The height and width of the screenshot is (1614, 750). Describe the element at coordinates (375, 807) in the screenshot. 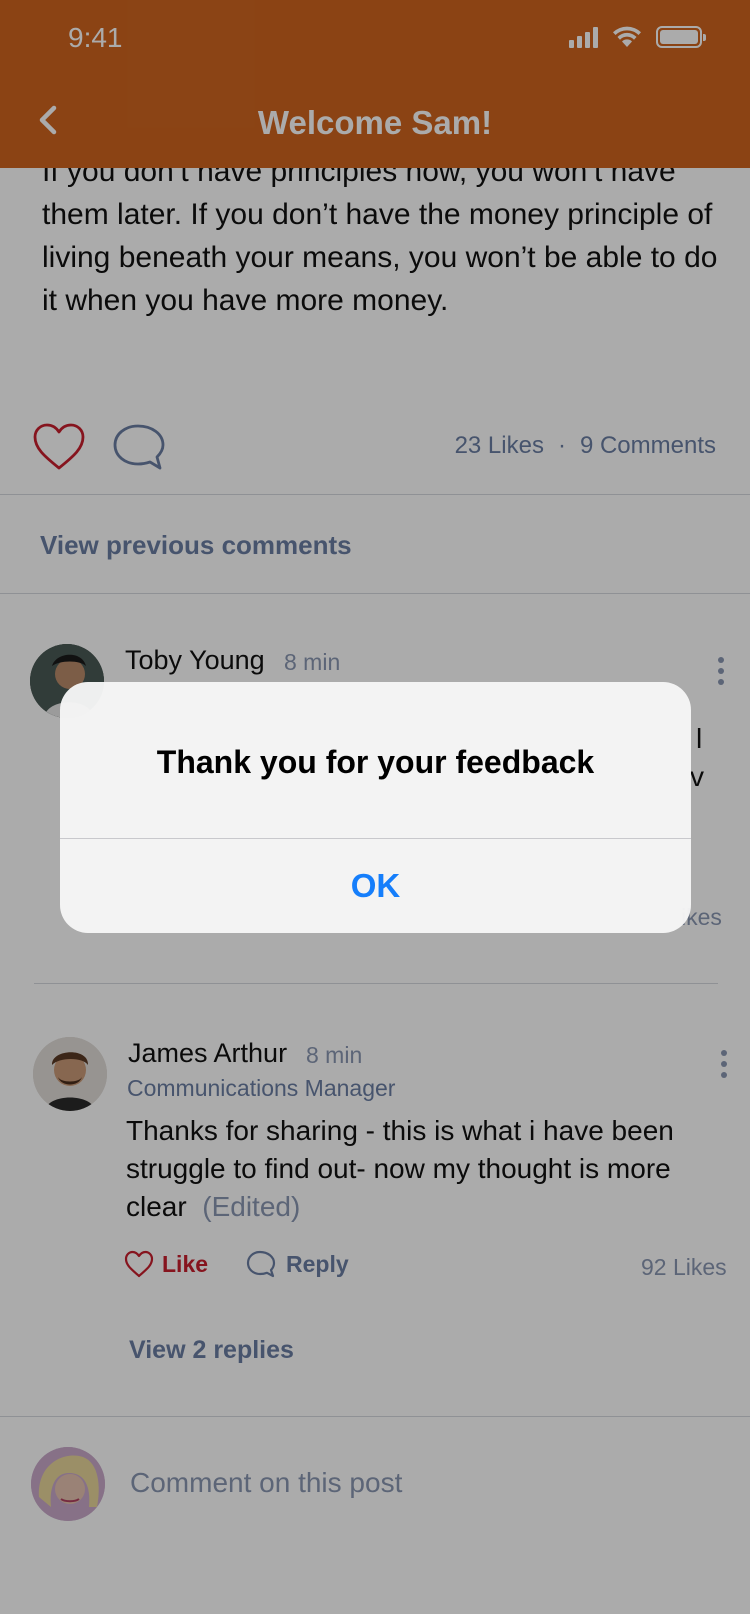

I see `alert-dialog: Thank you for your feedback OK` at that location.